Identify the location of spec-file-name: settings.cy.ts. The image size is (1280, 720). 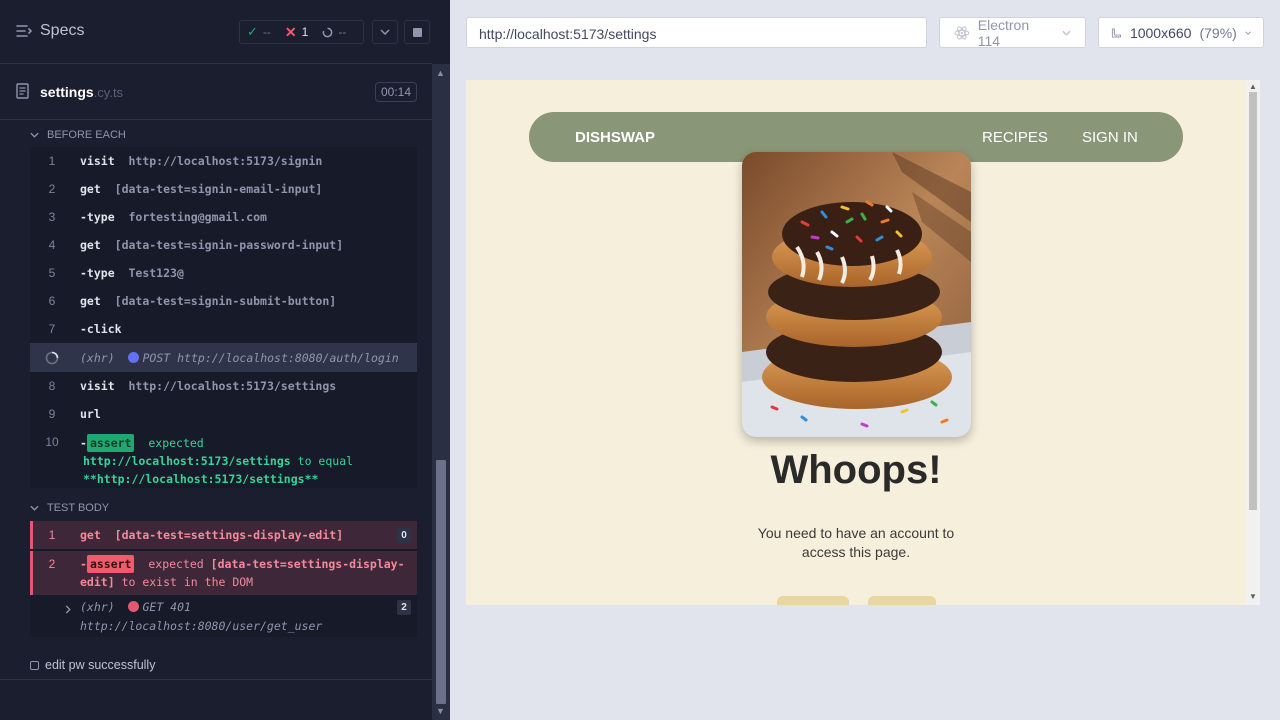
(82, 92).